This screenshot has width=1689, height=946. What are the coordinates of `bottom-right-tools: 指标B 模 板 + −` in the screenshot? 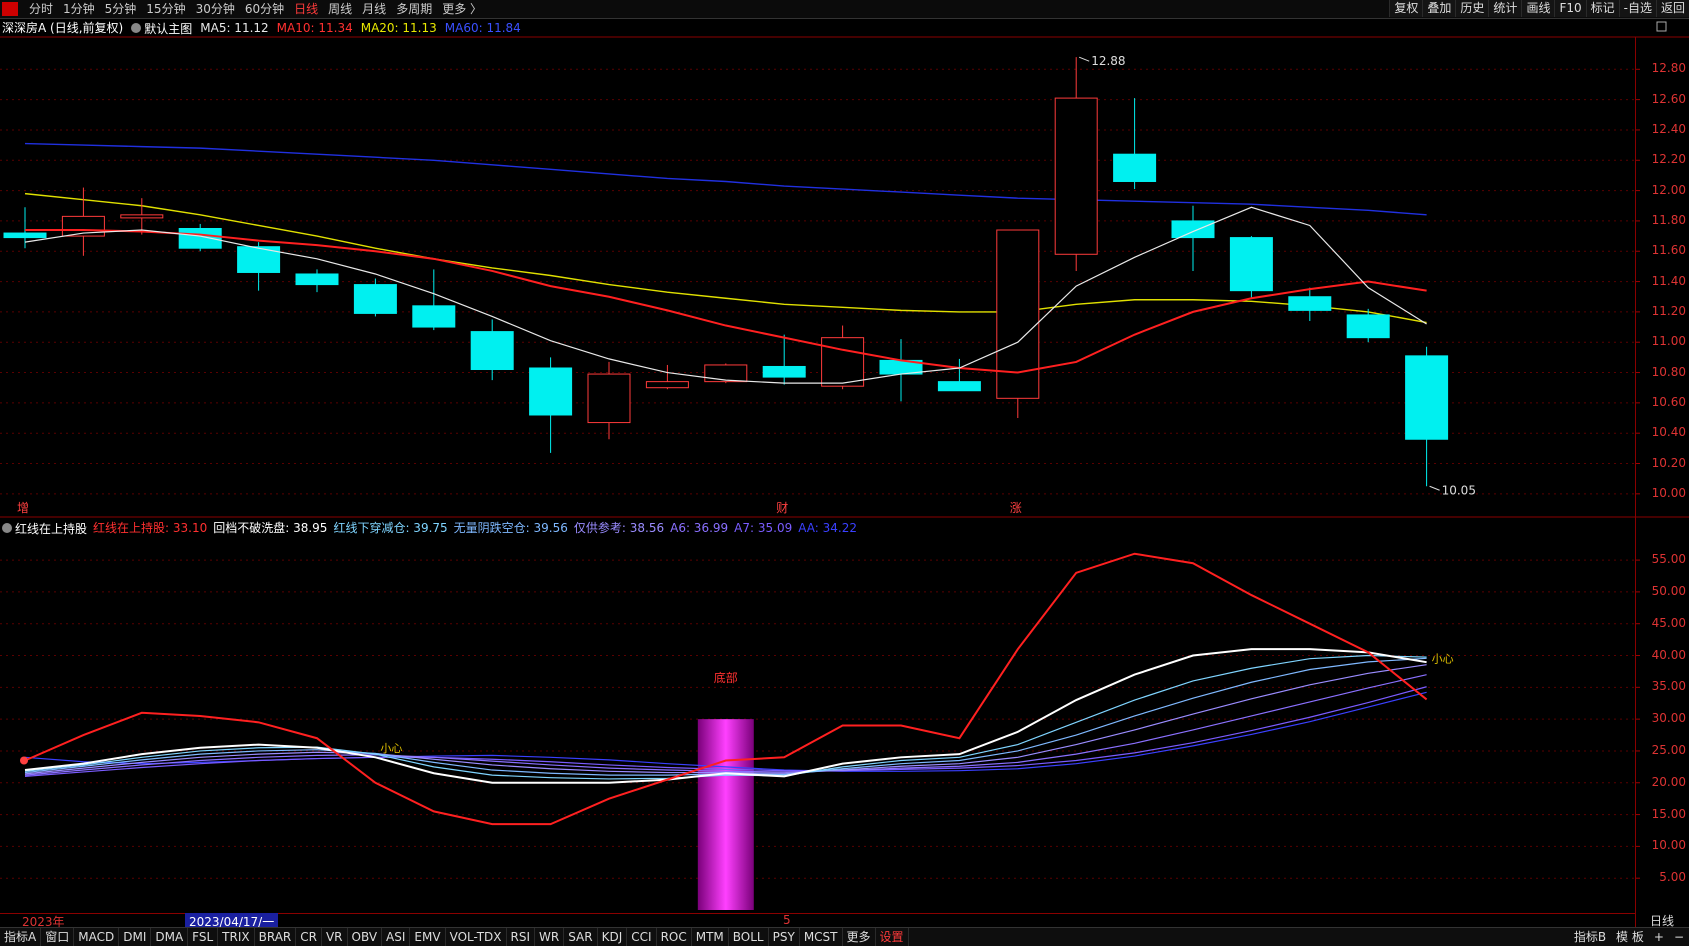 It's located at (1629, 937).